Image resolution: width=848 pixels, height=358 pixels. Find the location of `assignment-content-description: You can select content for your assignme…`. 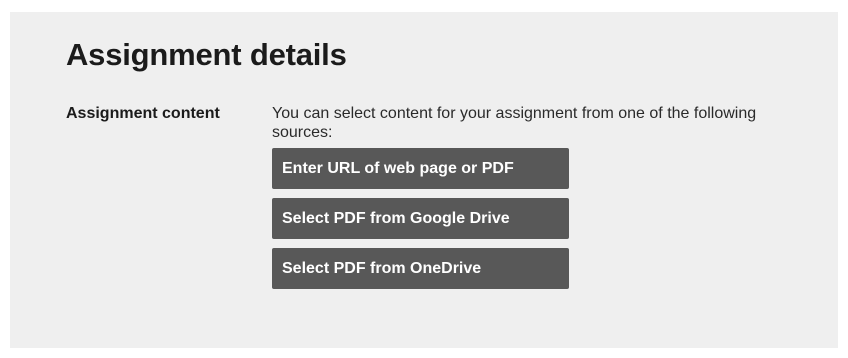

assignment-content-description: You can select content for your assignme… is located at coordinates (514, 123).